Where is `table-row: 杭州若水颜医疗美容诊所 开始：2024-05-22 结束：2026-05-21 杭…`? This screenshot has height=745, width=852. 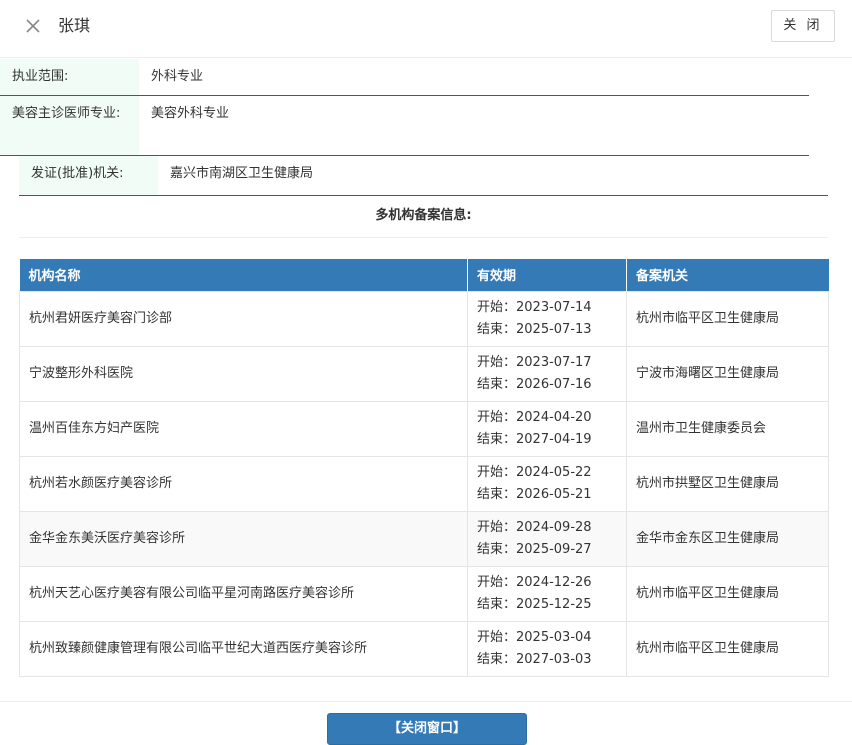
table-row: 杭州若水颜医疗美容诊所 开始：2024-05-22 结束：2026-05-21 杭… is located at coordinates (424, 483).